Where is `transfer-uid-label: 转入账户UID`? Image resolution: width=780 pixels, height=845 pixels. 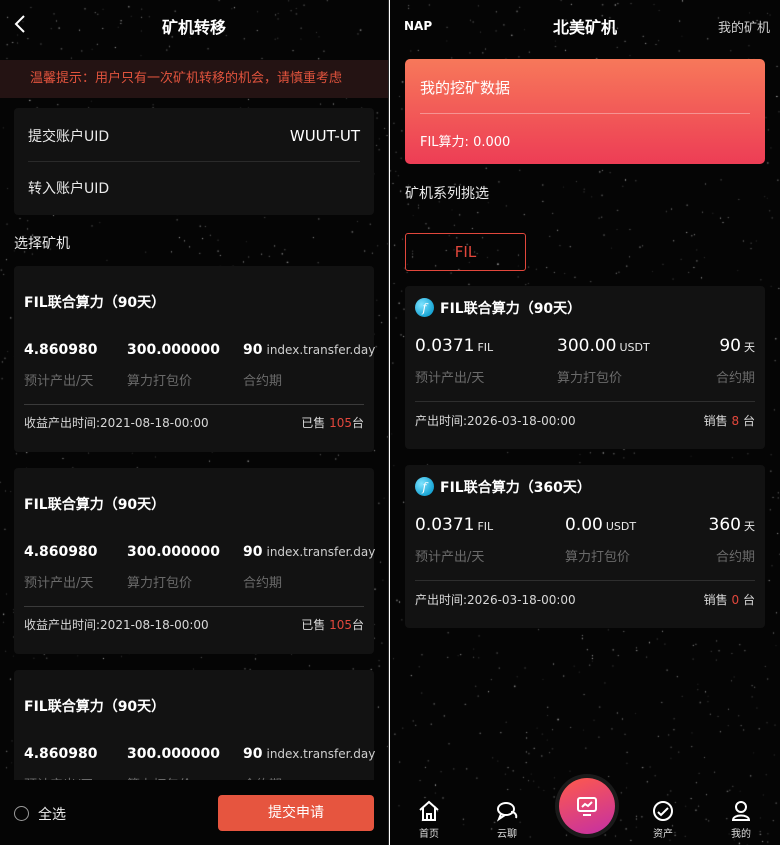
transfer-uid-label: 转入账户UID is located at coordinates (69, 189).